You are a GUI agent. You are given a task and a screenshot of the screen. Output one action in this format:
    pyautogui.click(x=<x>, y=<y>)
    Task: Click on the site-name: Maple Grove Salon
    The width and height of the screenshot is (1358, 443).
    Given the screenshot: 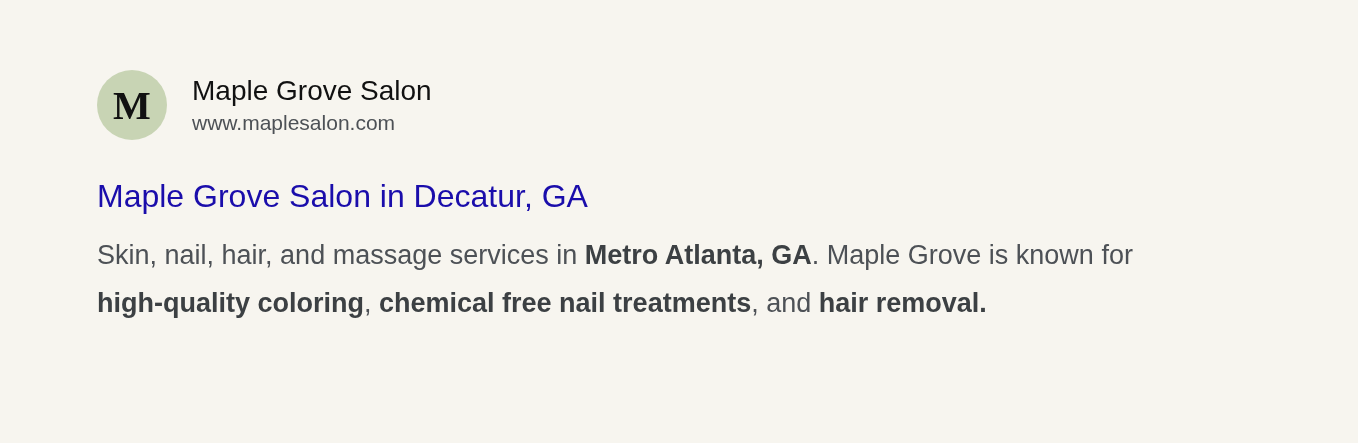 What is the action you would take?
    pyautogui.click(x=312, y=91)
    